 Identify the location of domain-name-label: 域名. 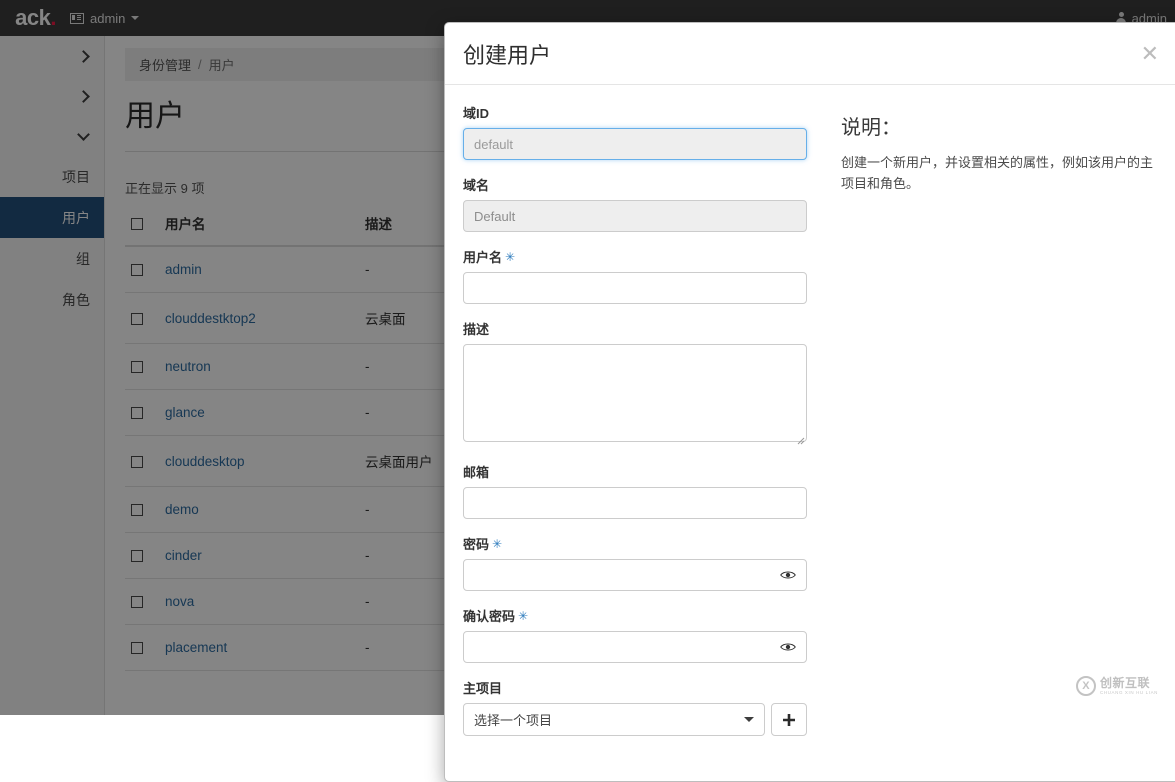
(635, 184).